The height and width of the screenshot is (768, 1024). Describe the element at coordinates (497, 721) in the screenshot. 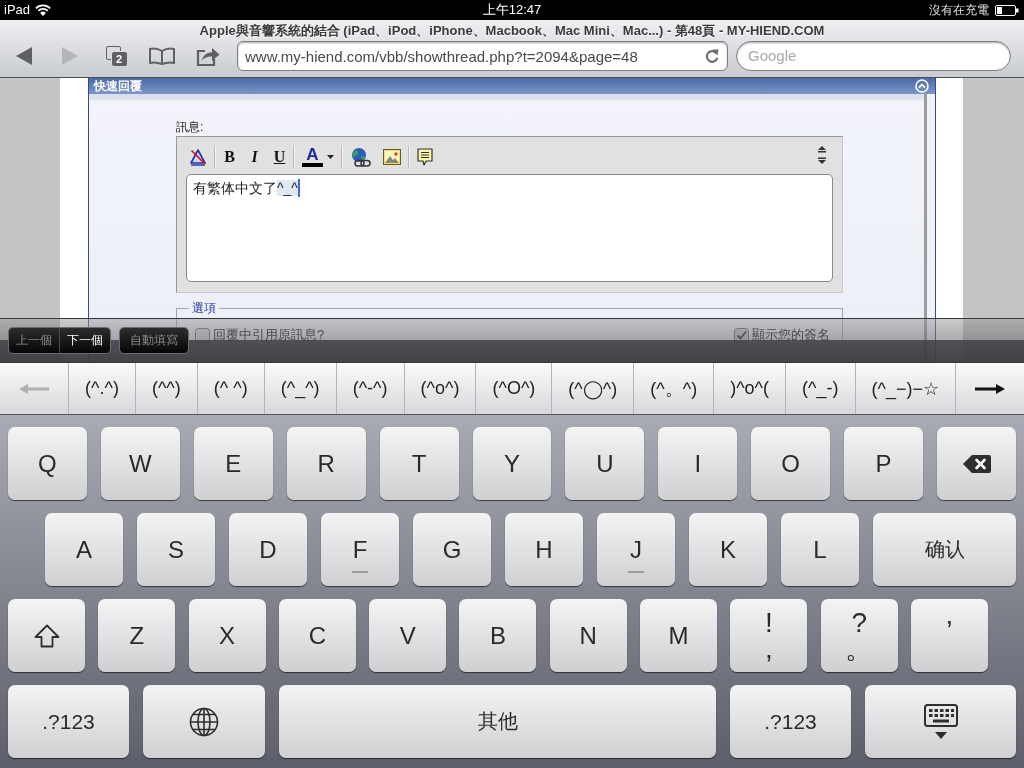

I see `space-key: 其他` at that location.